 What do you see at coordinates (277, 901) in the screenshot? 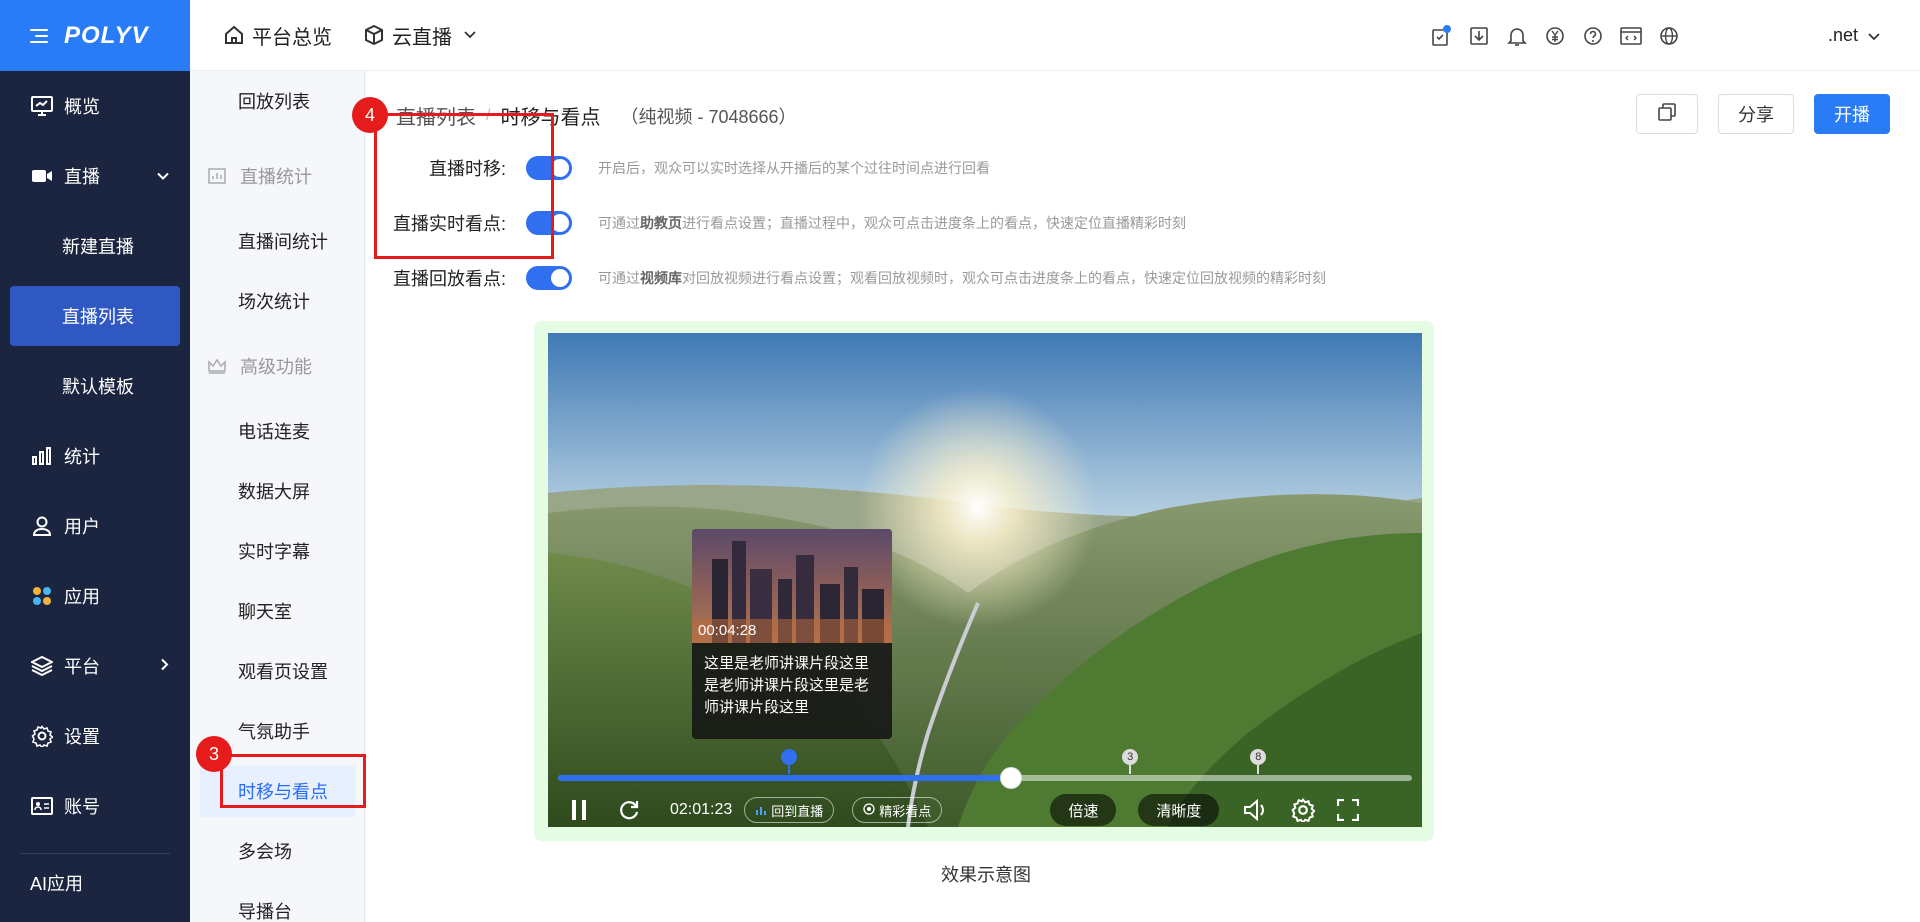
I see `subnav-item-director: 导播台` at bounding box center [277, 901].